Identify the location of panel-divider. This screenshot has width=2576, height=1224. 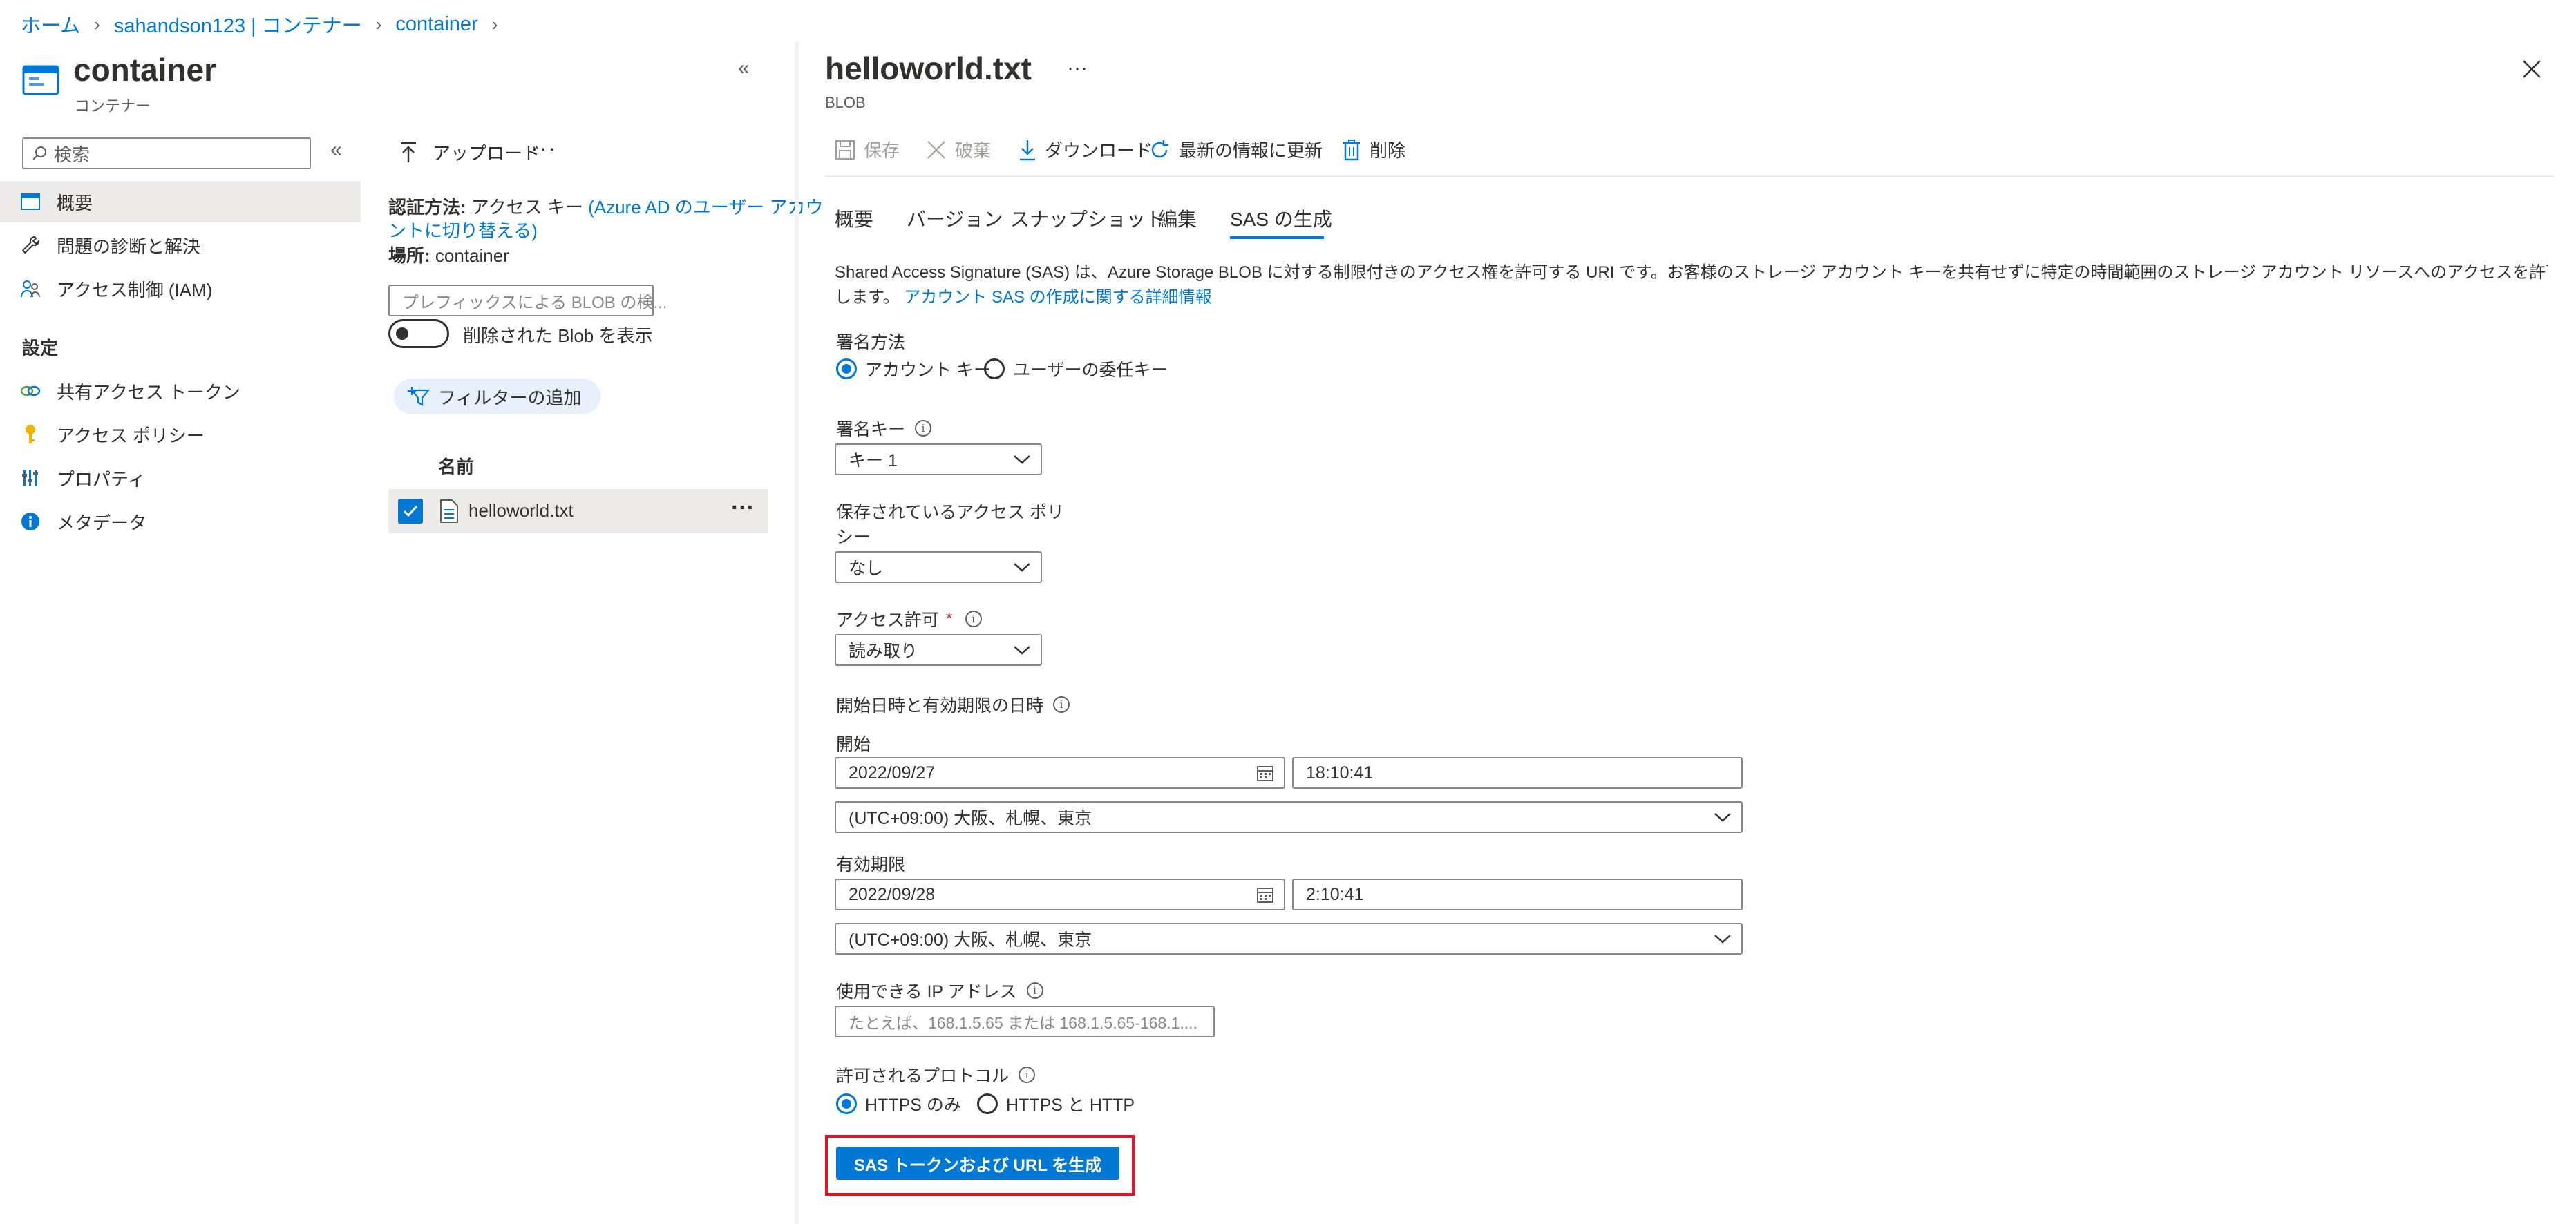
(797, 632).